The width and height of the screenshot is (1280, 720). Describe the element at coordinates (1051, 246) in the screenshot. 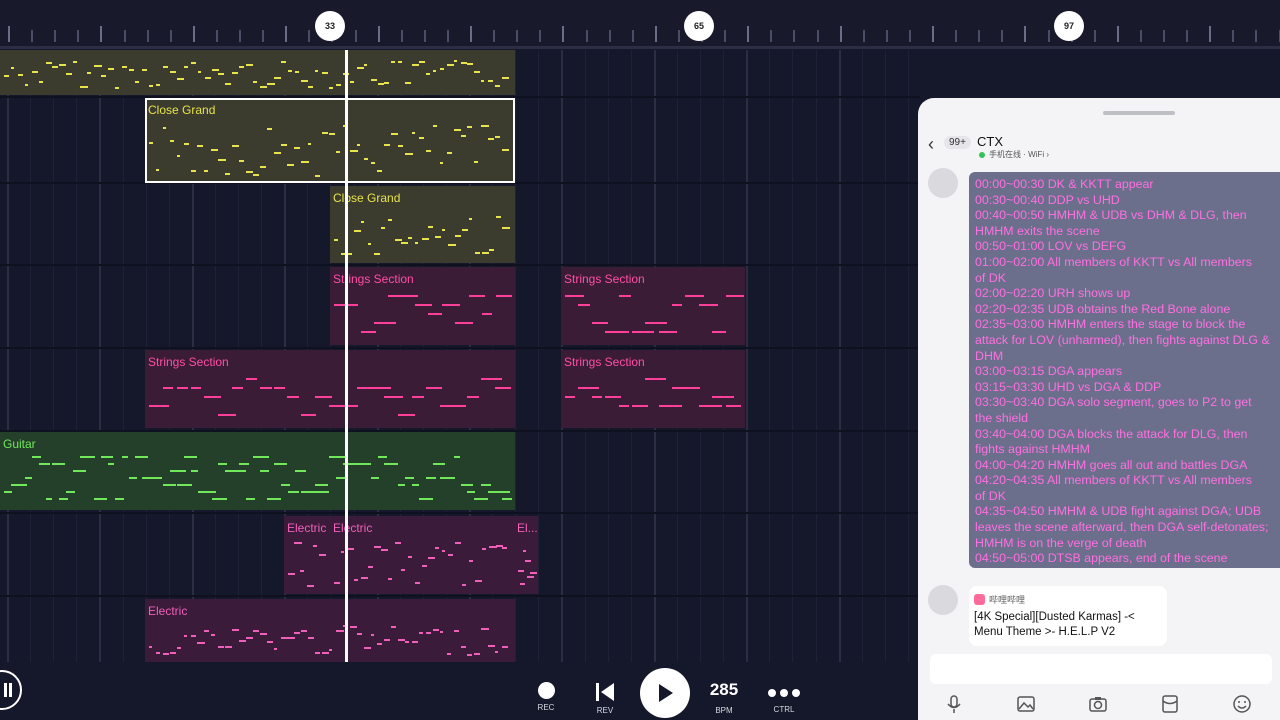

I see `message-line: 00:50~01:00 LOV vs DEFG` at that location.